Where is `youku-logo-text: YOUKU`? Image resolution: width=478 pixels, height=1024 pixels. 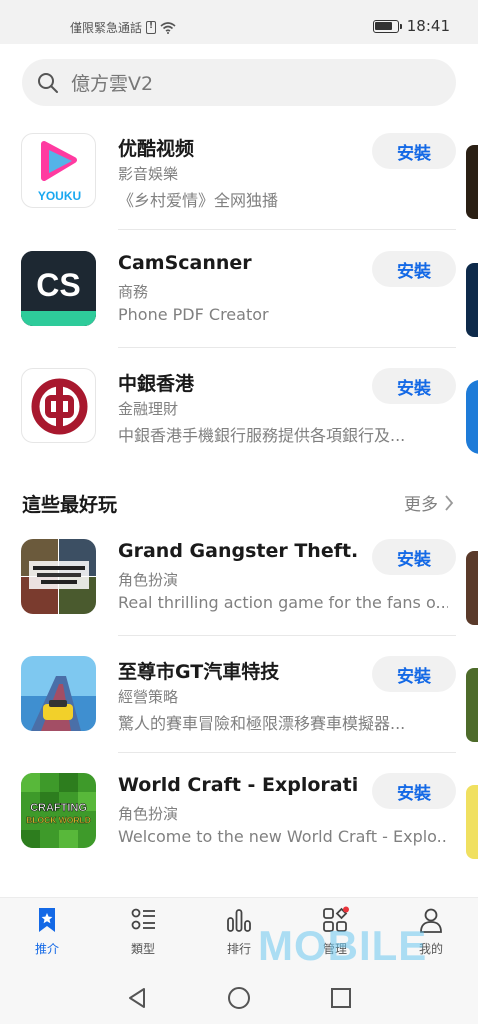
youku-logo-text: YOUKU is located at coordinates (59, 196).